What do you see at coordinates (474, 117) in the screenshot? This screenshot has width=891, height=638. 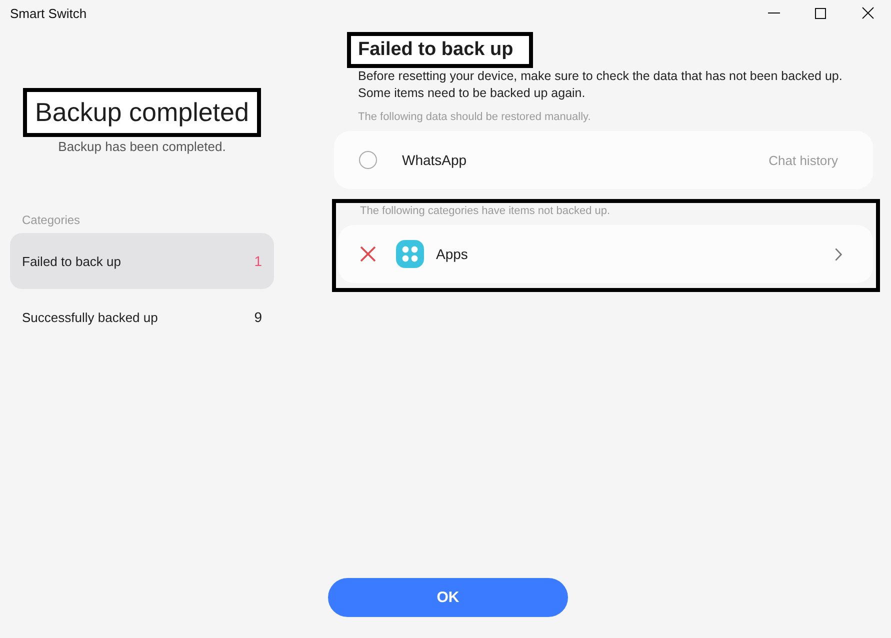 I see `section-note: The following data should be restored manually.` at bounding box center [474, 117].